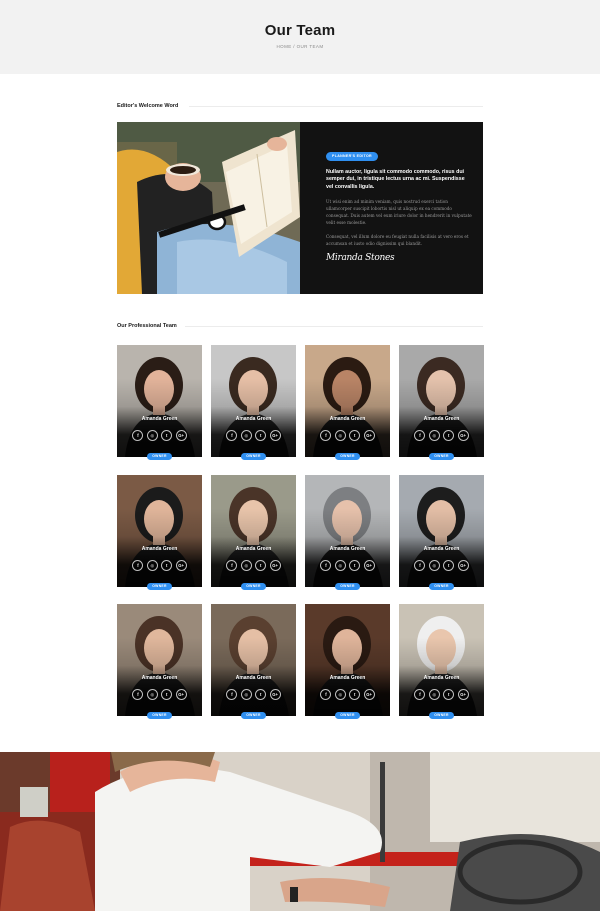  Describe the element at coordinates (360, 258) in the screenshot. I see `editor-signature: Miranda Stones` at that location.